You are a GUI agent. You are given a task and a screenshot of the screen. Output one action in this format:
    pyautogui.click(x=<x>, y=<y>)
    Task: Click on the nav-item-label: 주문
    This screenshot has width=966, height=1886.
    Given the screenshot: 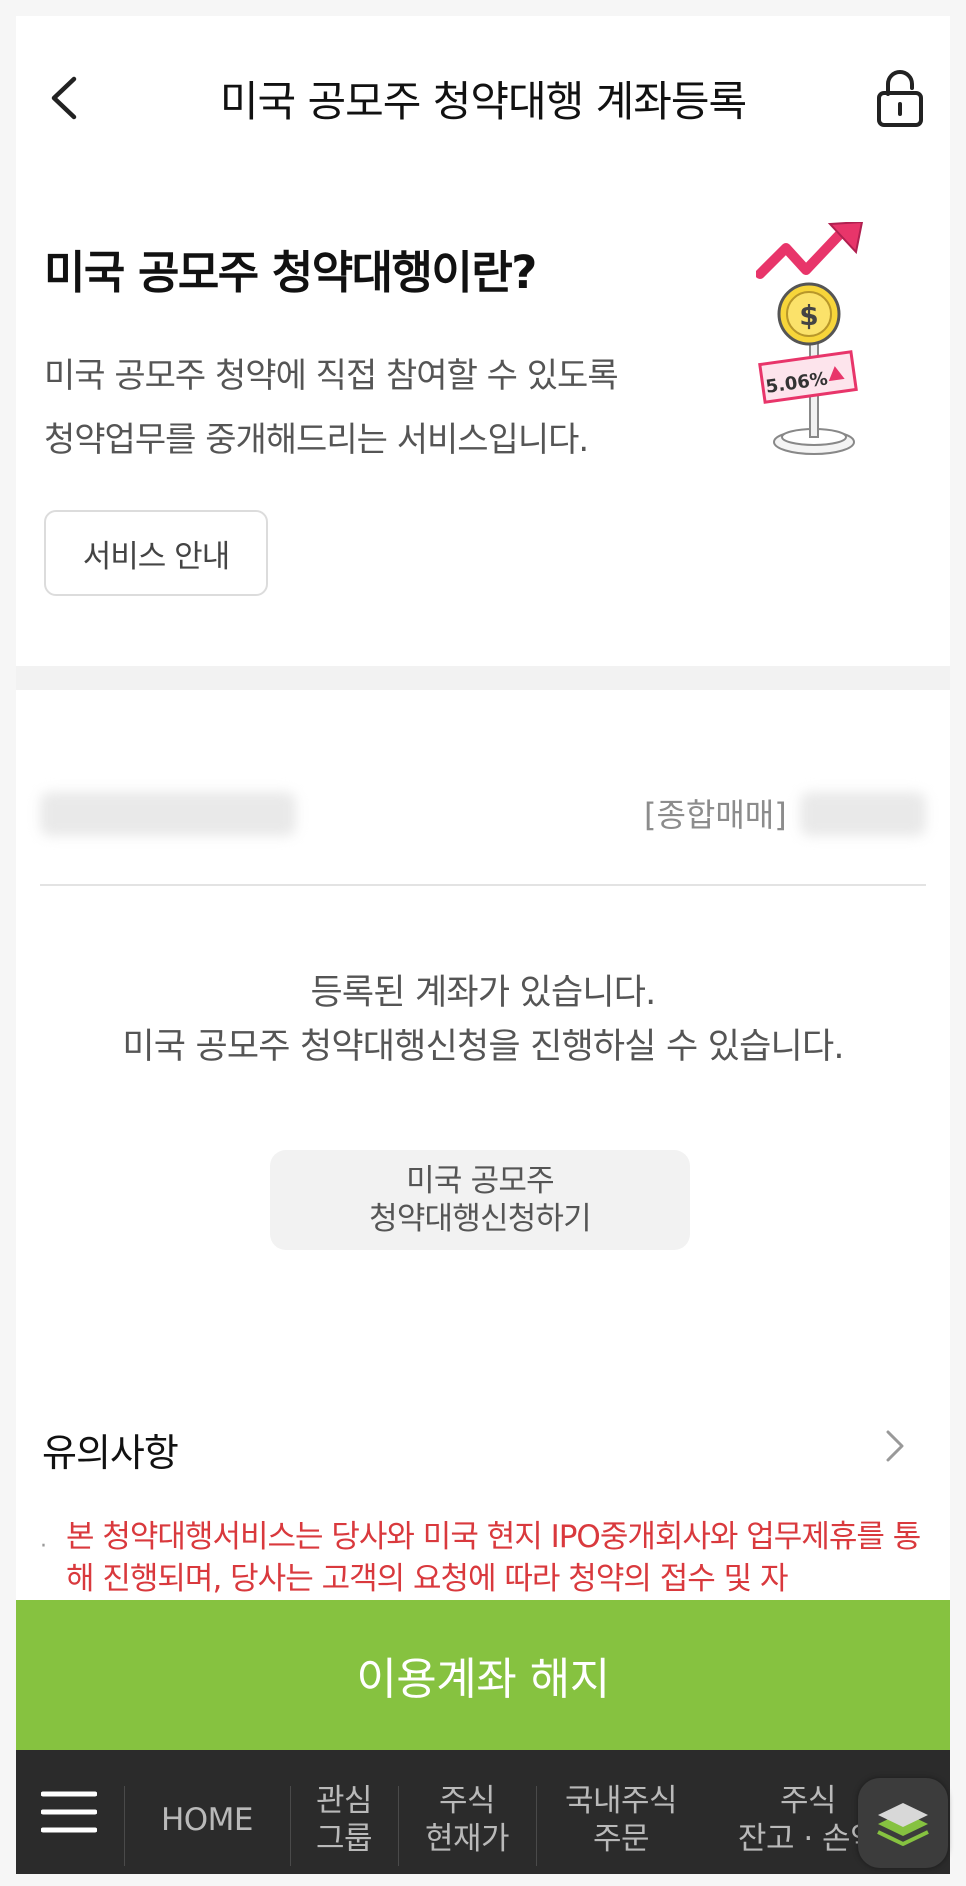 What is the action you would take?
    pyautogui.click(x=621, y=1839)
    